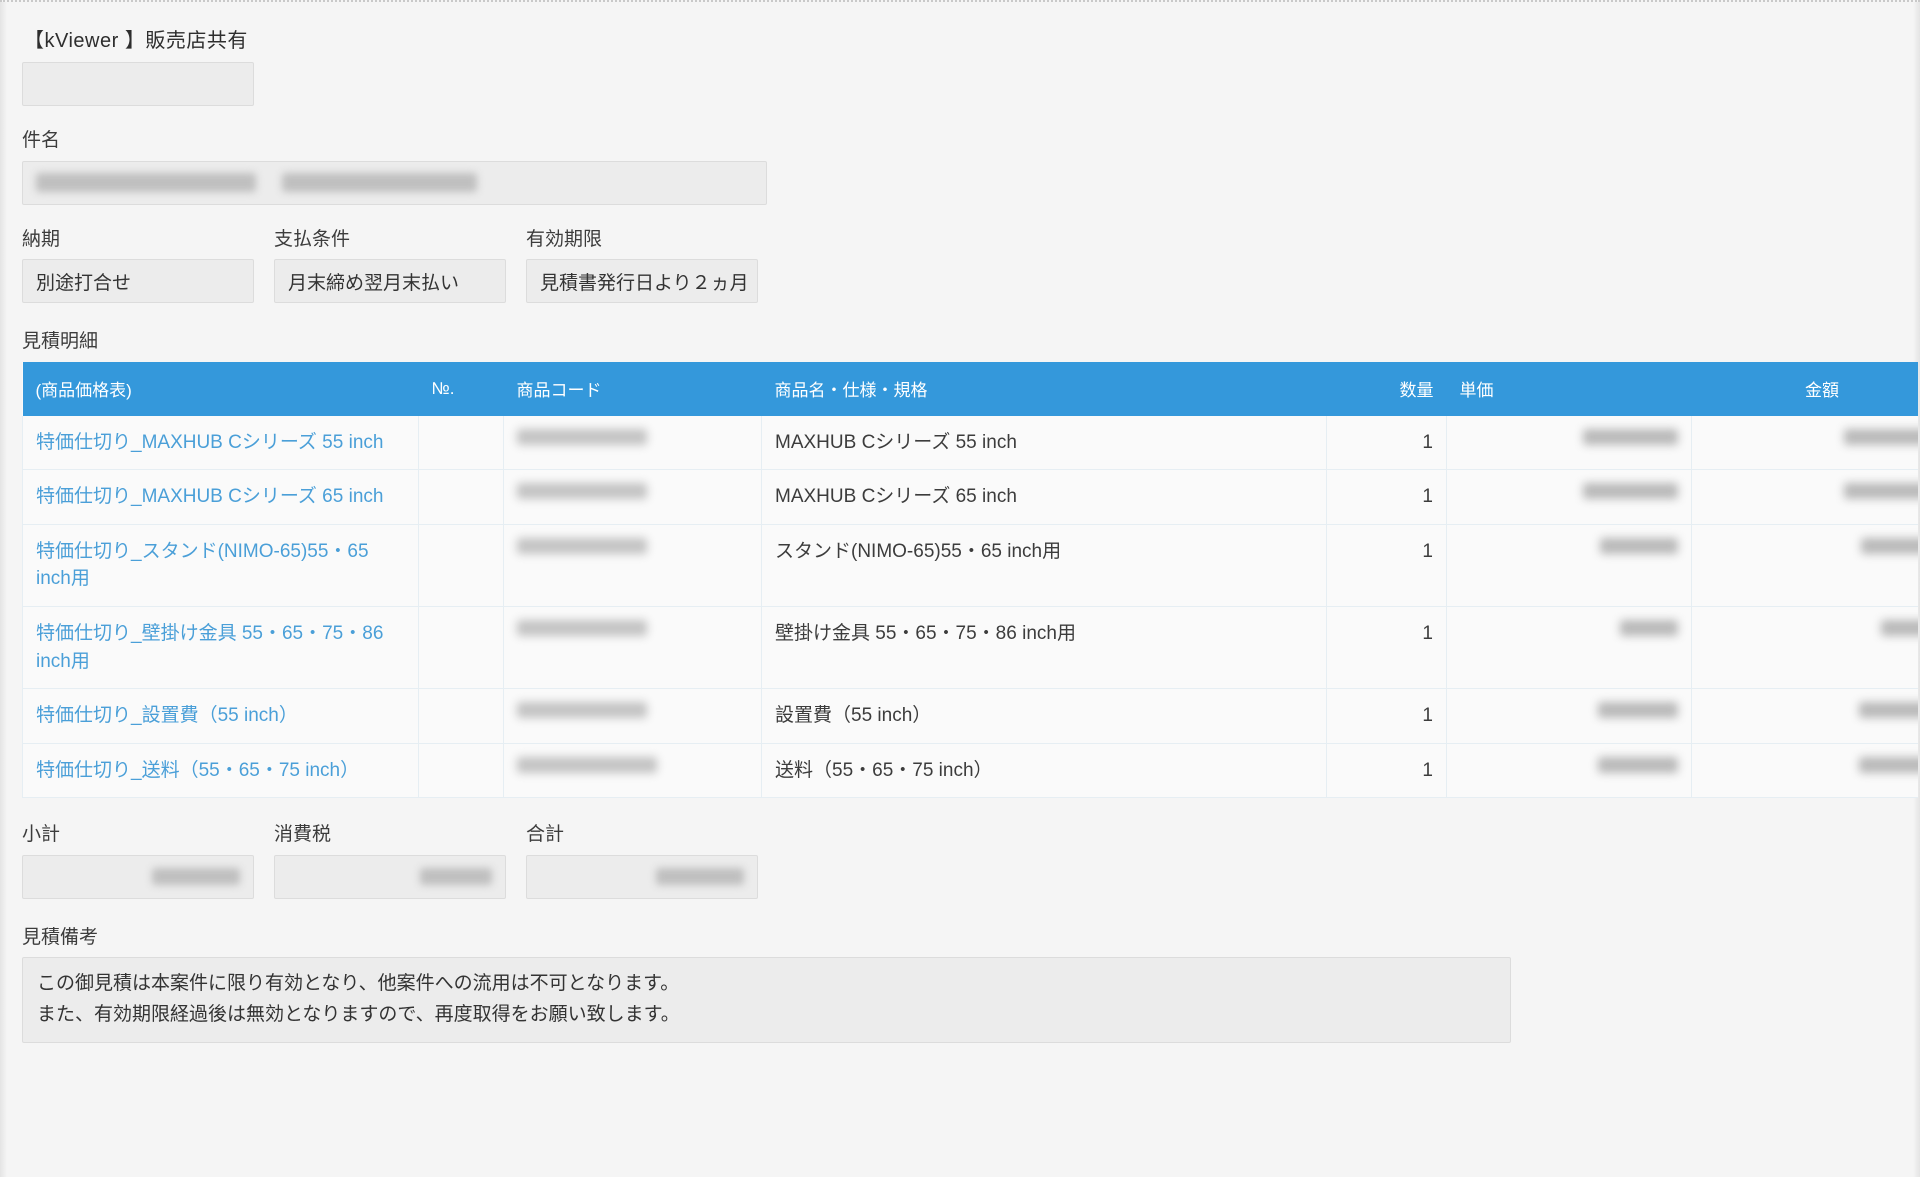 The image size is (1920, 1177). I want to click on tax-field-group: 消費税, so click(390, 860).